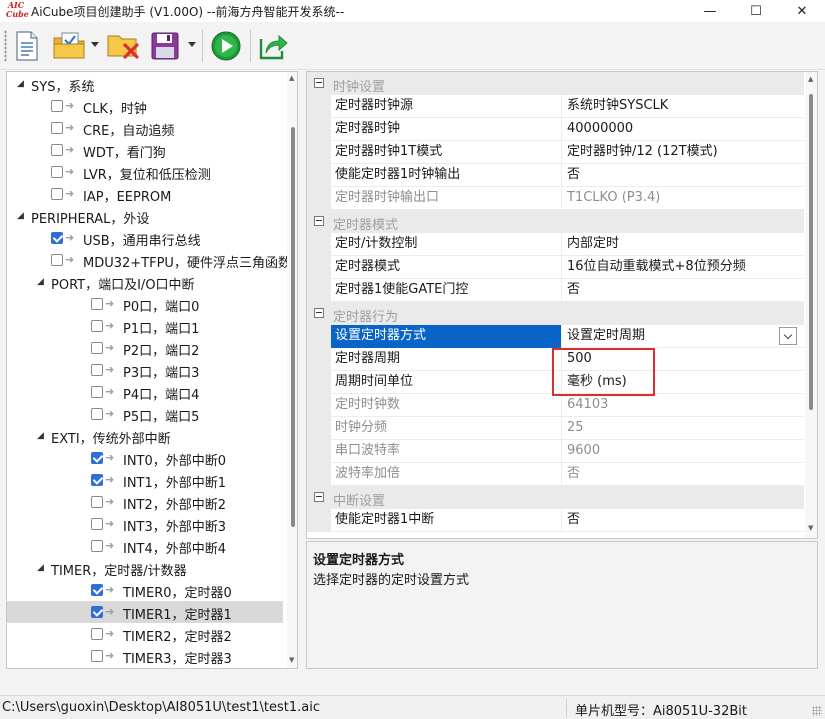 Image resolution: width=825 pixels, height=719 pixels. What do you see at coordinates (145, 238) in the screenshot?
I see `tree-node: ➜ USB，通用串行总线` at bounding box center [145, 238].